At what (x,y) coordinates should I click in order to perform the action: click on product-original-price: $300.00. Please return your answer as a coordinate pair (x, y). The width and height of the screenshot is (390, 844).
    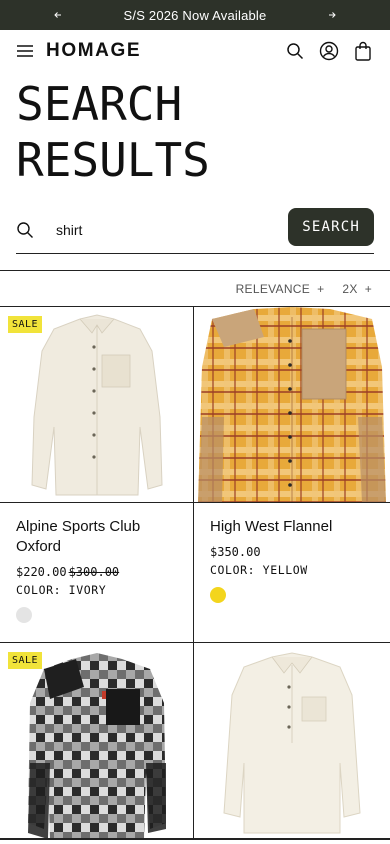
    Looking at the image, I should click on (94, 572).